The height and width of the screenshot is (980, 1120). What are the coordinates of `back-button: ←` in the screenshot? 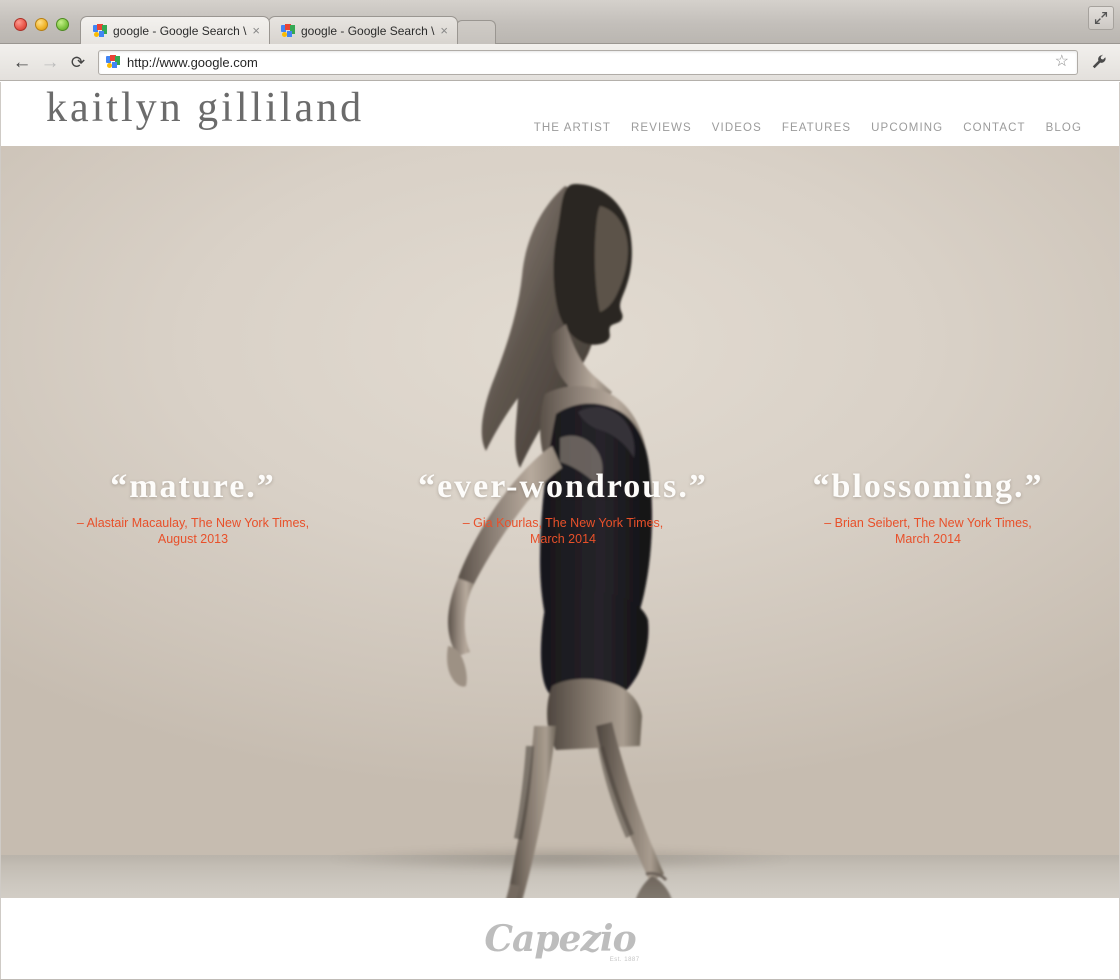 It's located at (22, 62).